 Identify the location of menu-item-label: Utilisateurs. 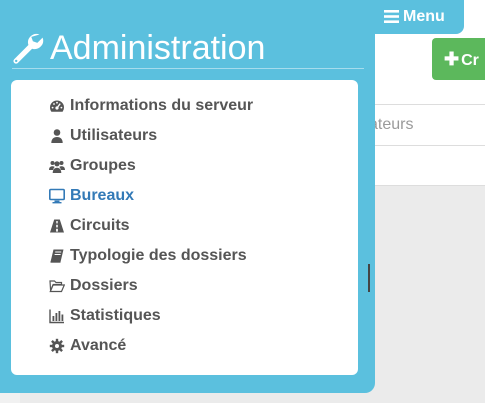
(114, 135).